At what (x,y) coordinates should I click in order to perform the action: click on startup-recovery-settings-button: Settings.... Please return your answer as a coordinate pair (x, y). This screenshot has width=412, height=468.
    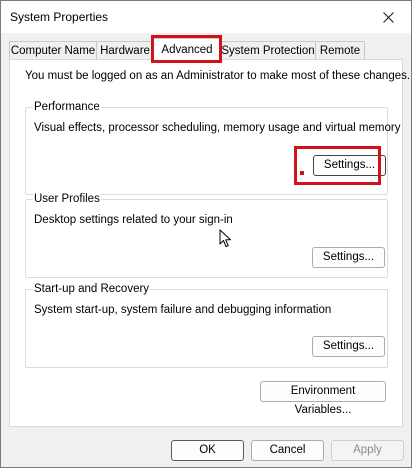
    Looking at the image, I should click on (348, 346).